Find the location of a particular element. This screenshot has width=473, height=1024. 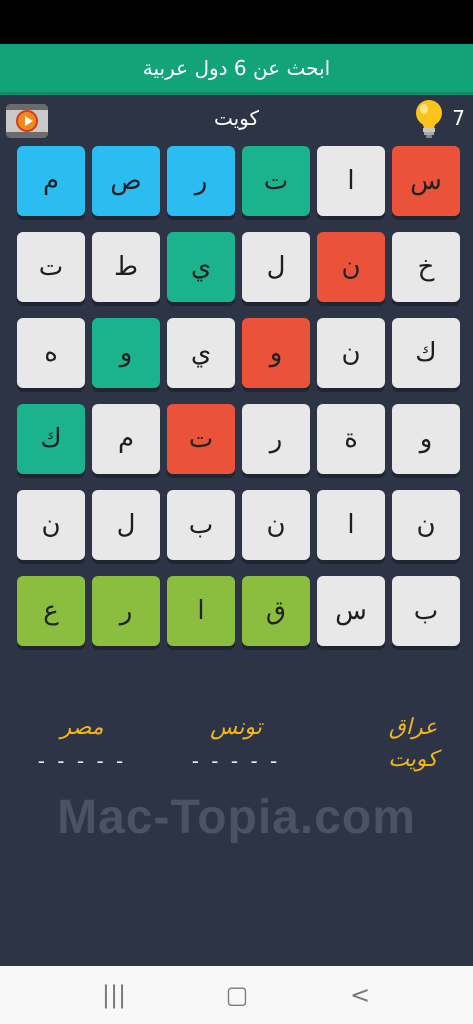

word-slot-middle: تونس - - - - - is located at coordinates (236, 745).